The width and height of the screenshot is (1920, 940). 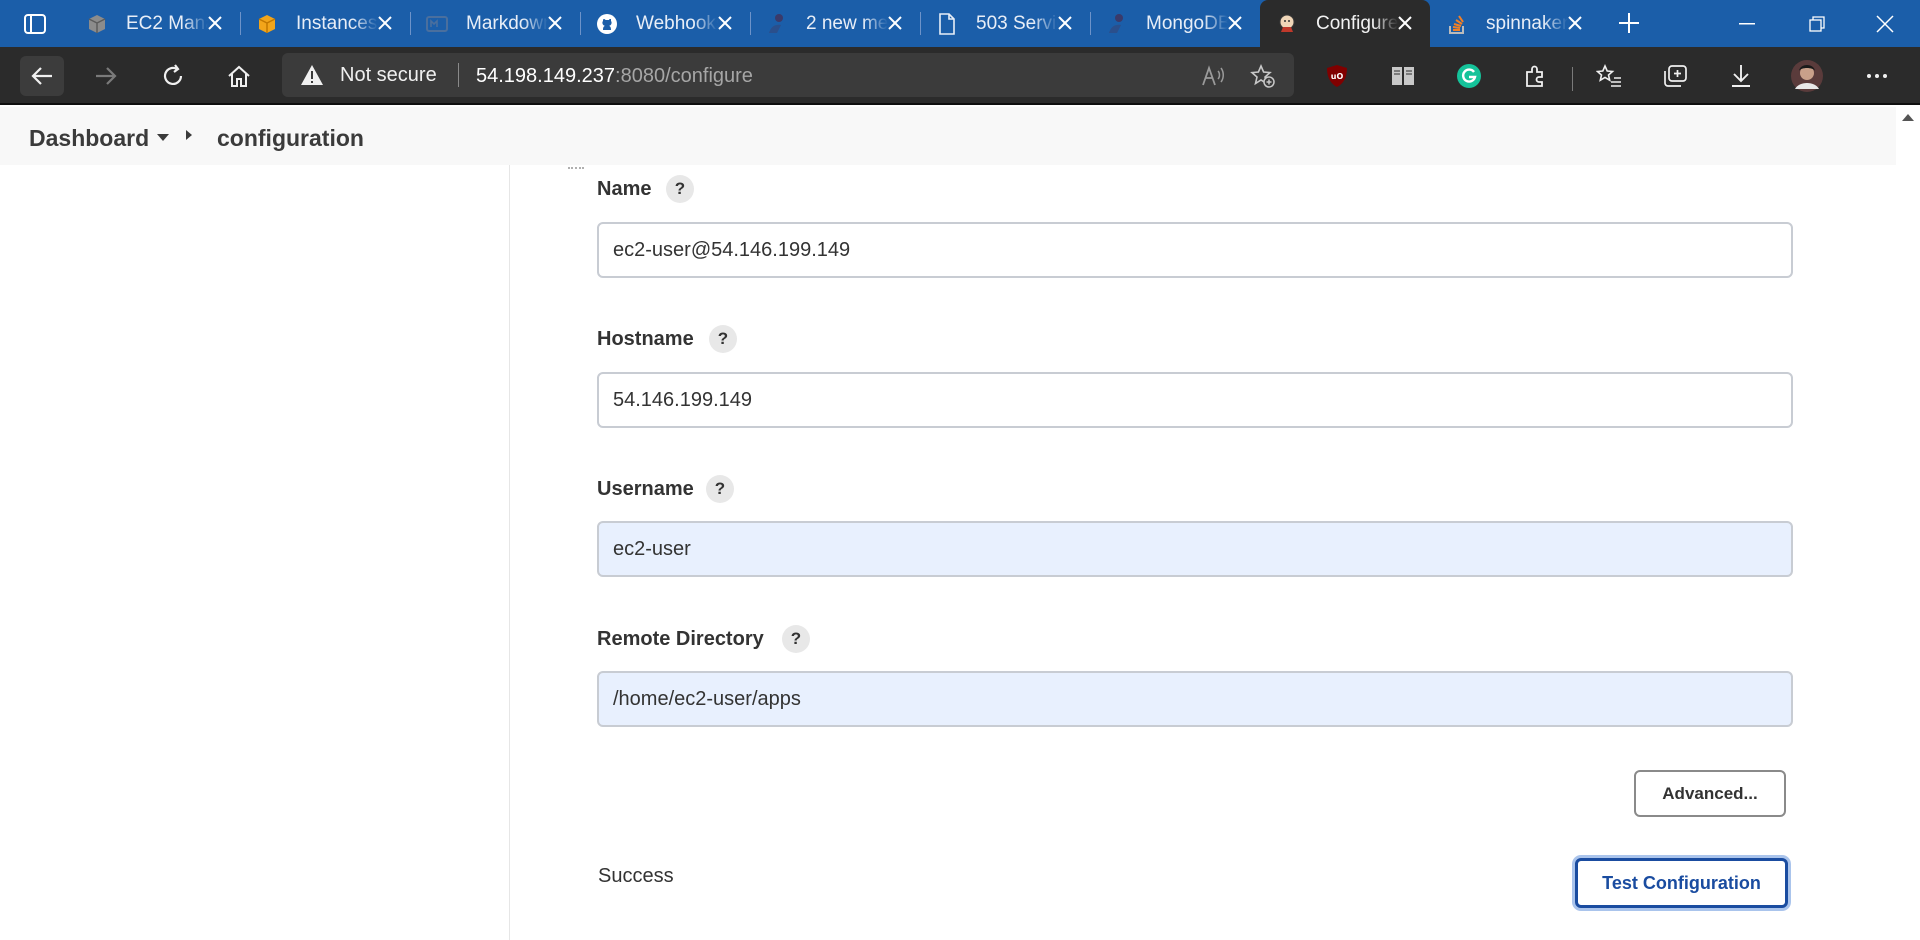 What do you see at coordinates (89, 138) in the screenshot?
I see `breadcrumb-dashboard-link: Dashboard` at bounding box center [89, 138].